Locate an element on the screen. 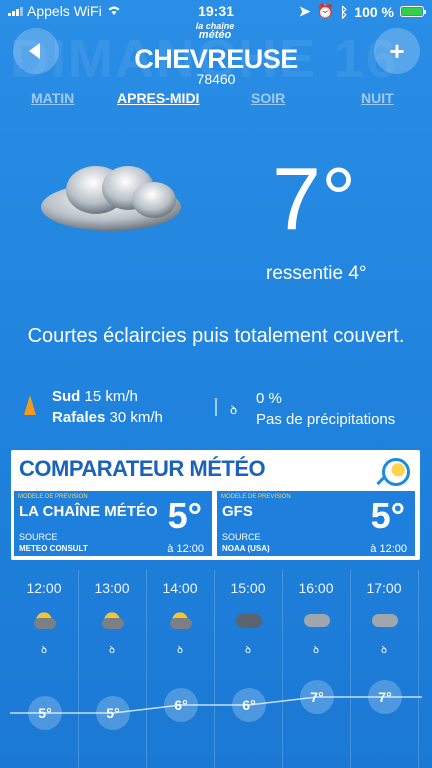 This screenshot has width=432, height=768. logo-main: météo is located at coordinates (215, 35).